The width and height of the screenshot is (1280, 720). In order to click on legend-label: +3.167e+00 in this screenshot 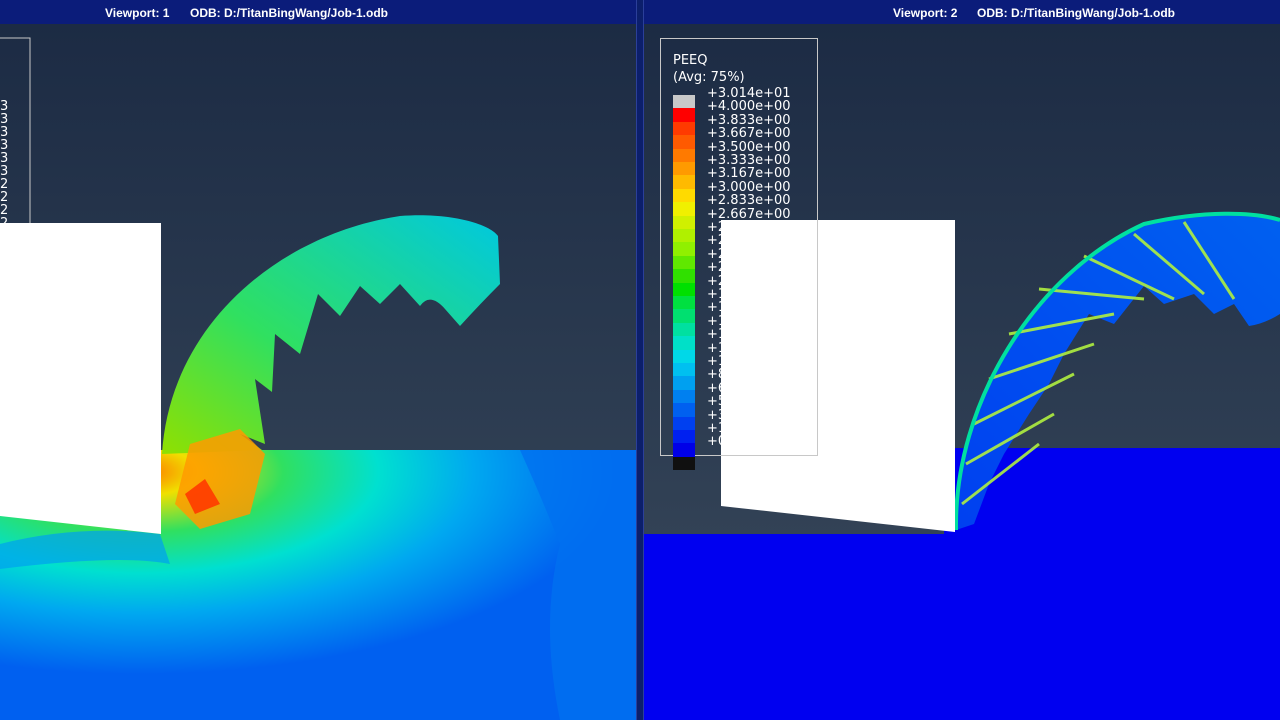, I will do `click(749, 174)`.